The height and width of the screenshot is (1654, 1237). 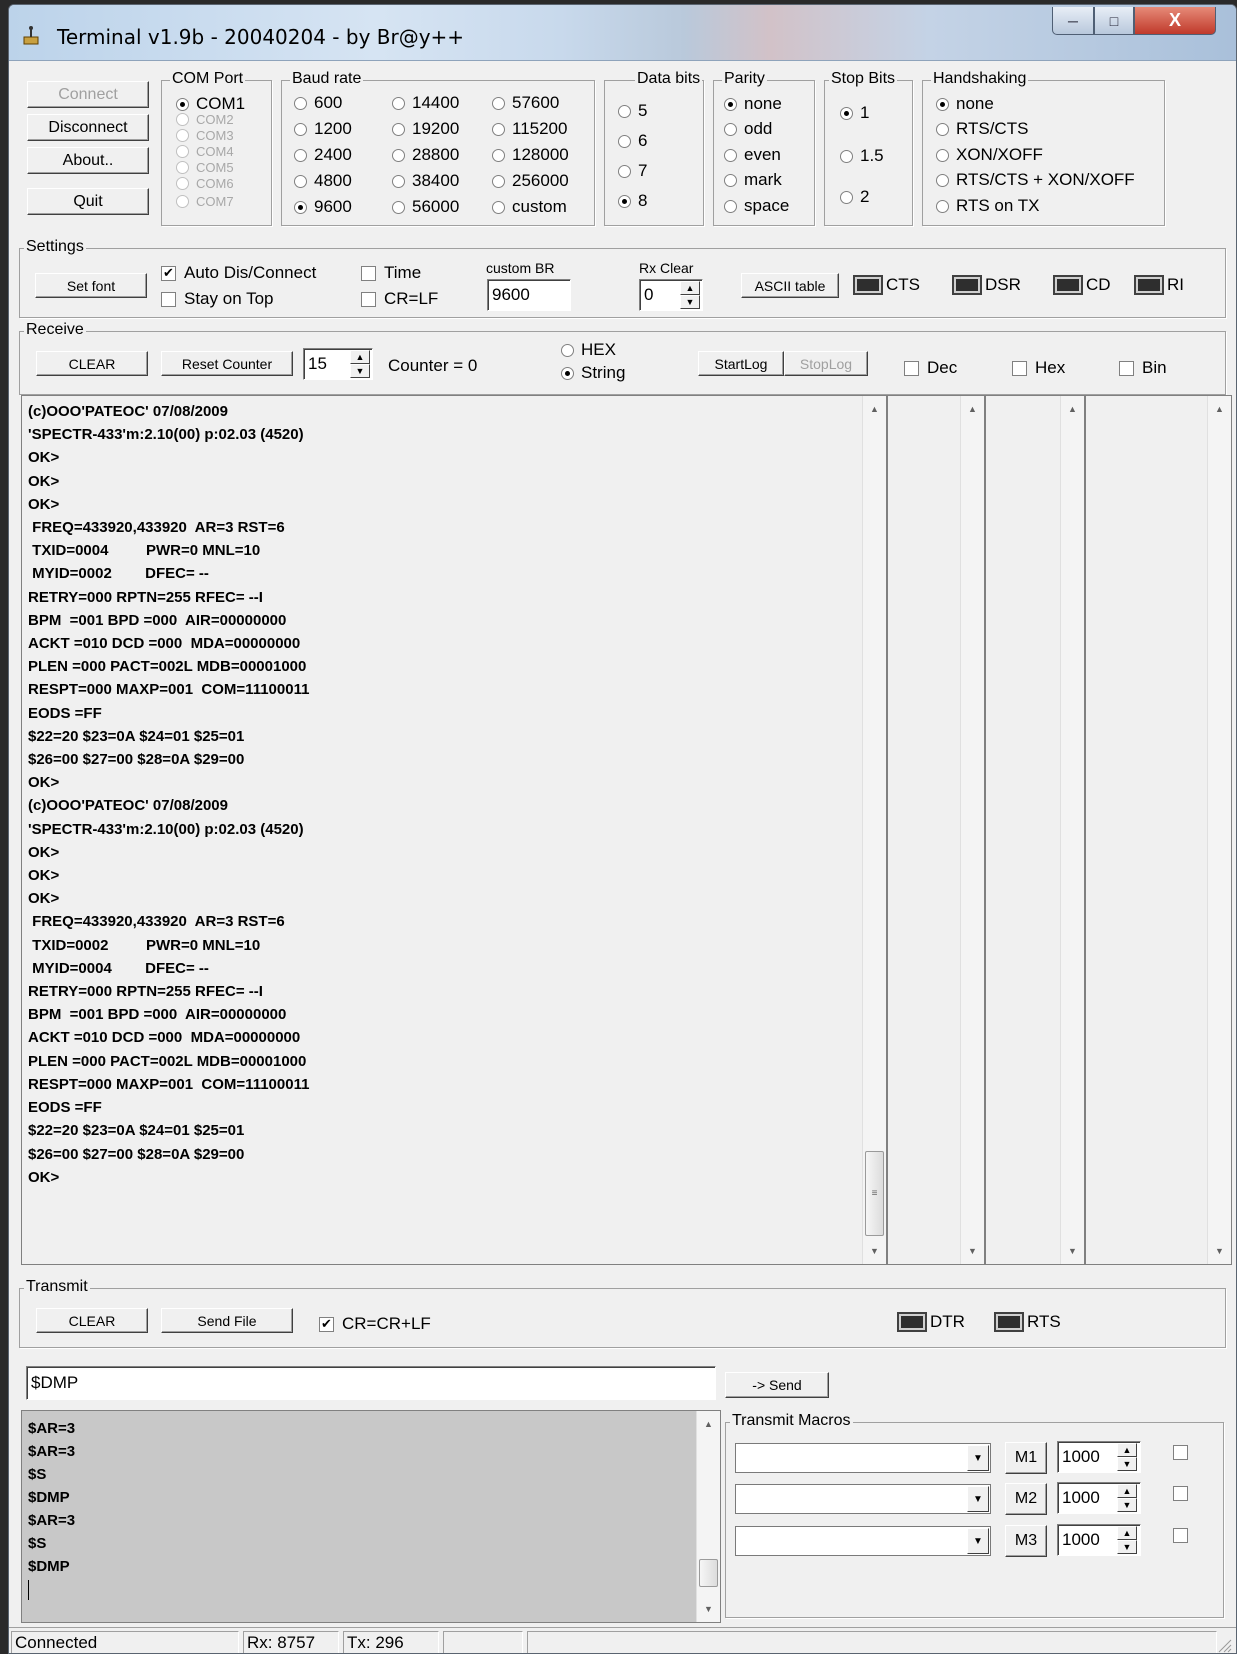 What do you see at coordinates (1026, 1458) in the screenshot?
I see `macro-1-button: M1` at bounding box center [1026, 1458].